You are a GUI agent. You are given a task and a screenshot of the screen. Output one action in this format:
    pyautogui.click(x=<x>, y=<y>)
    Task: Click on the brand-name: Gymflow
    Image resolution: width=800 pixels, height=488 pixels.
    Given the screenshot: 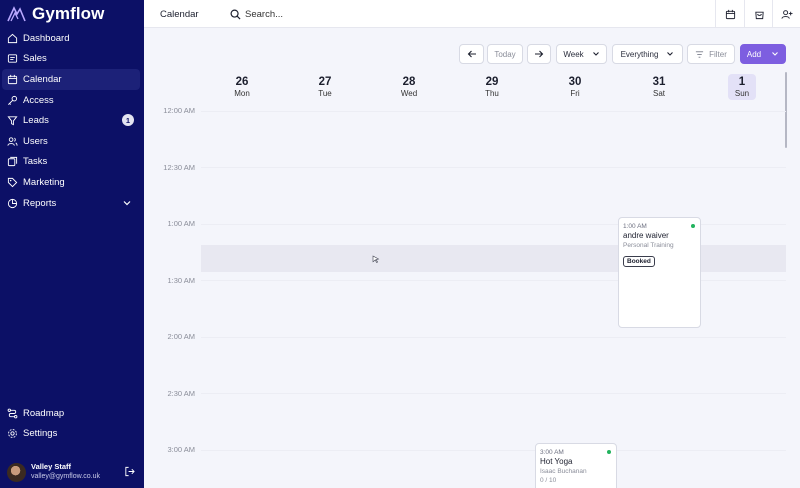 What is the action you would take?
    pyautogui.click(x=68, y=13)
    